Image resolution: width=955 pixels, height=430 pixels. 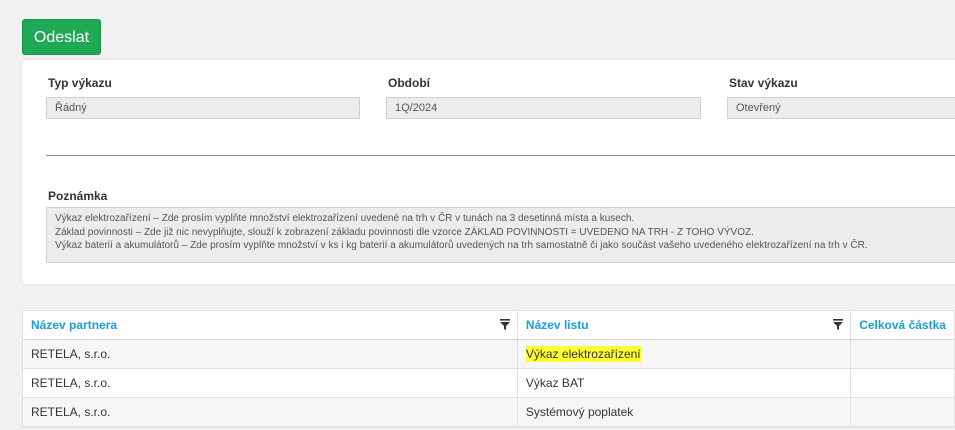 What do you see at coordinates (543, 108) in the screenshot?
I see `period-field: 1Q/2024` at bounding box center [543, 108].